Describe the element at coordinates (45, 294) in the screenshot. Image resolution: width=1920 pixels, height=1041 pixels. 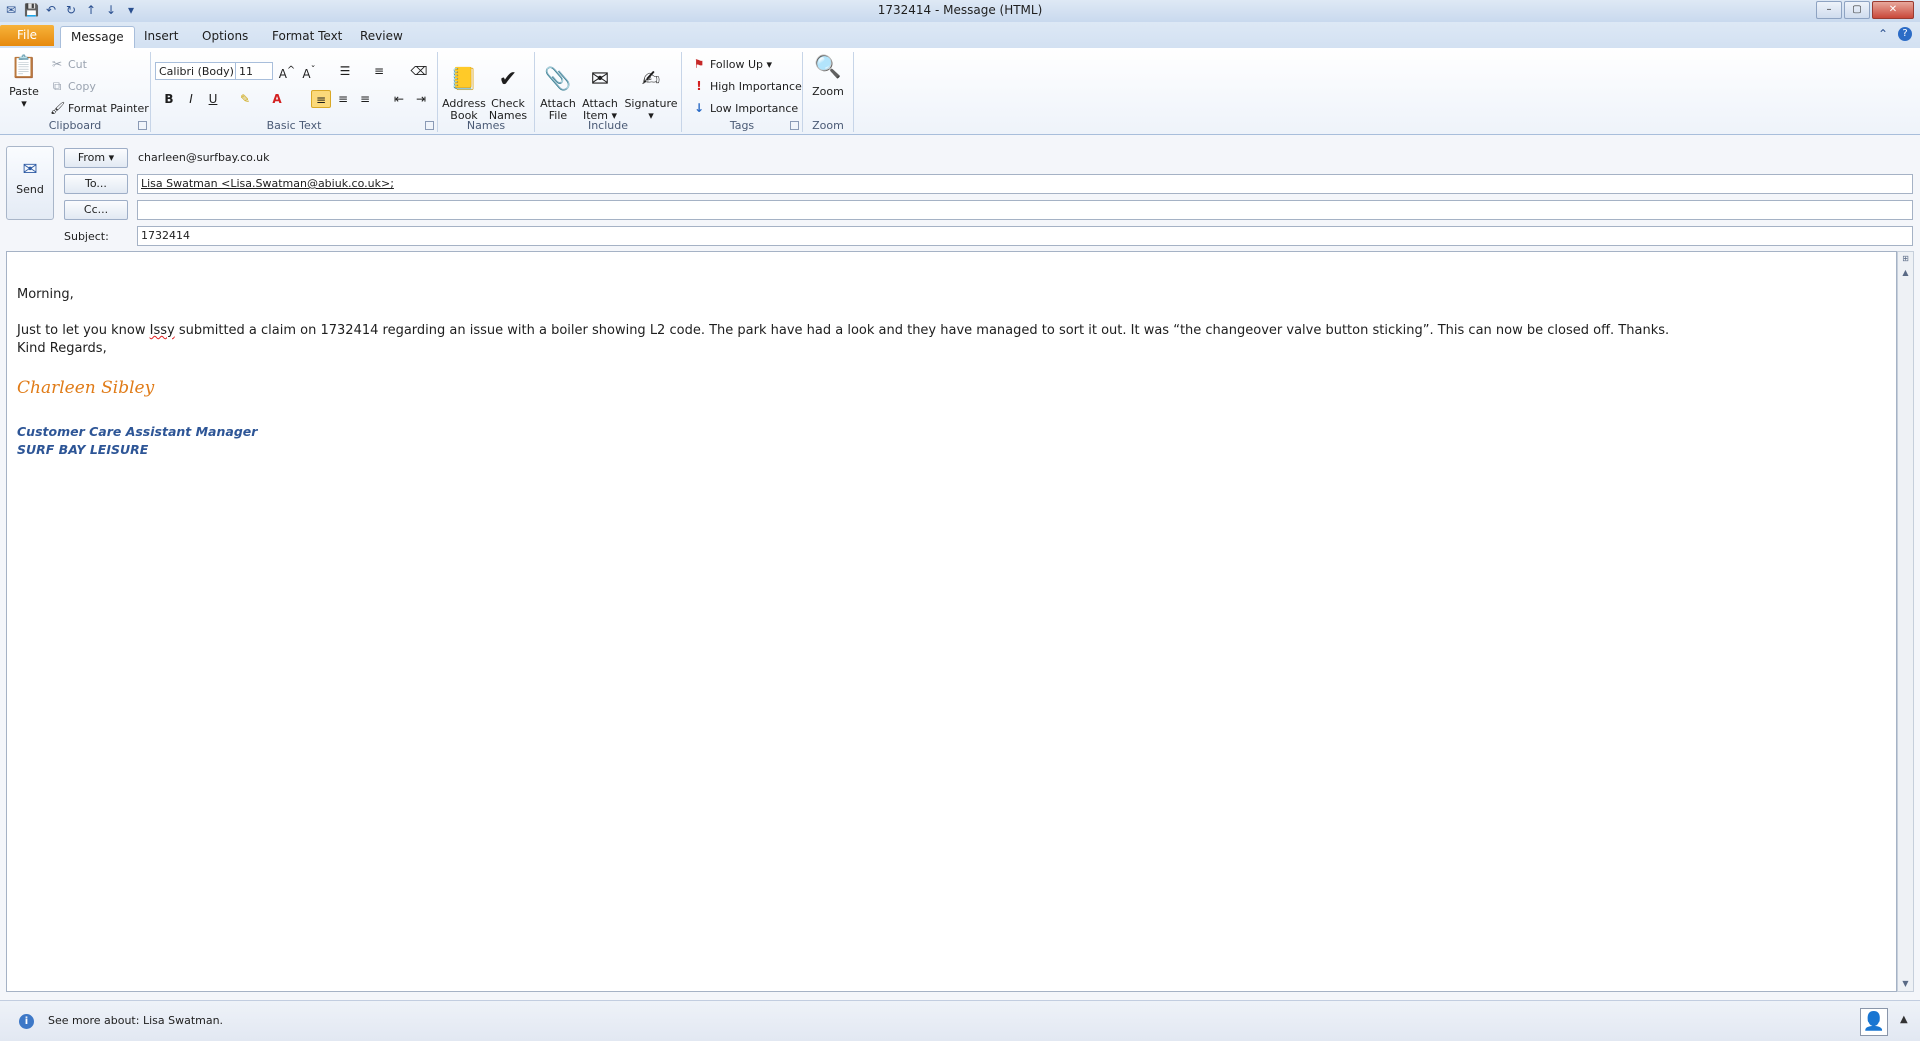
I see `greeting-text: Morning,` at that location.